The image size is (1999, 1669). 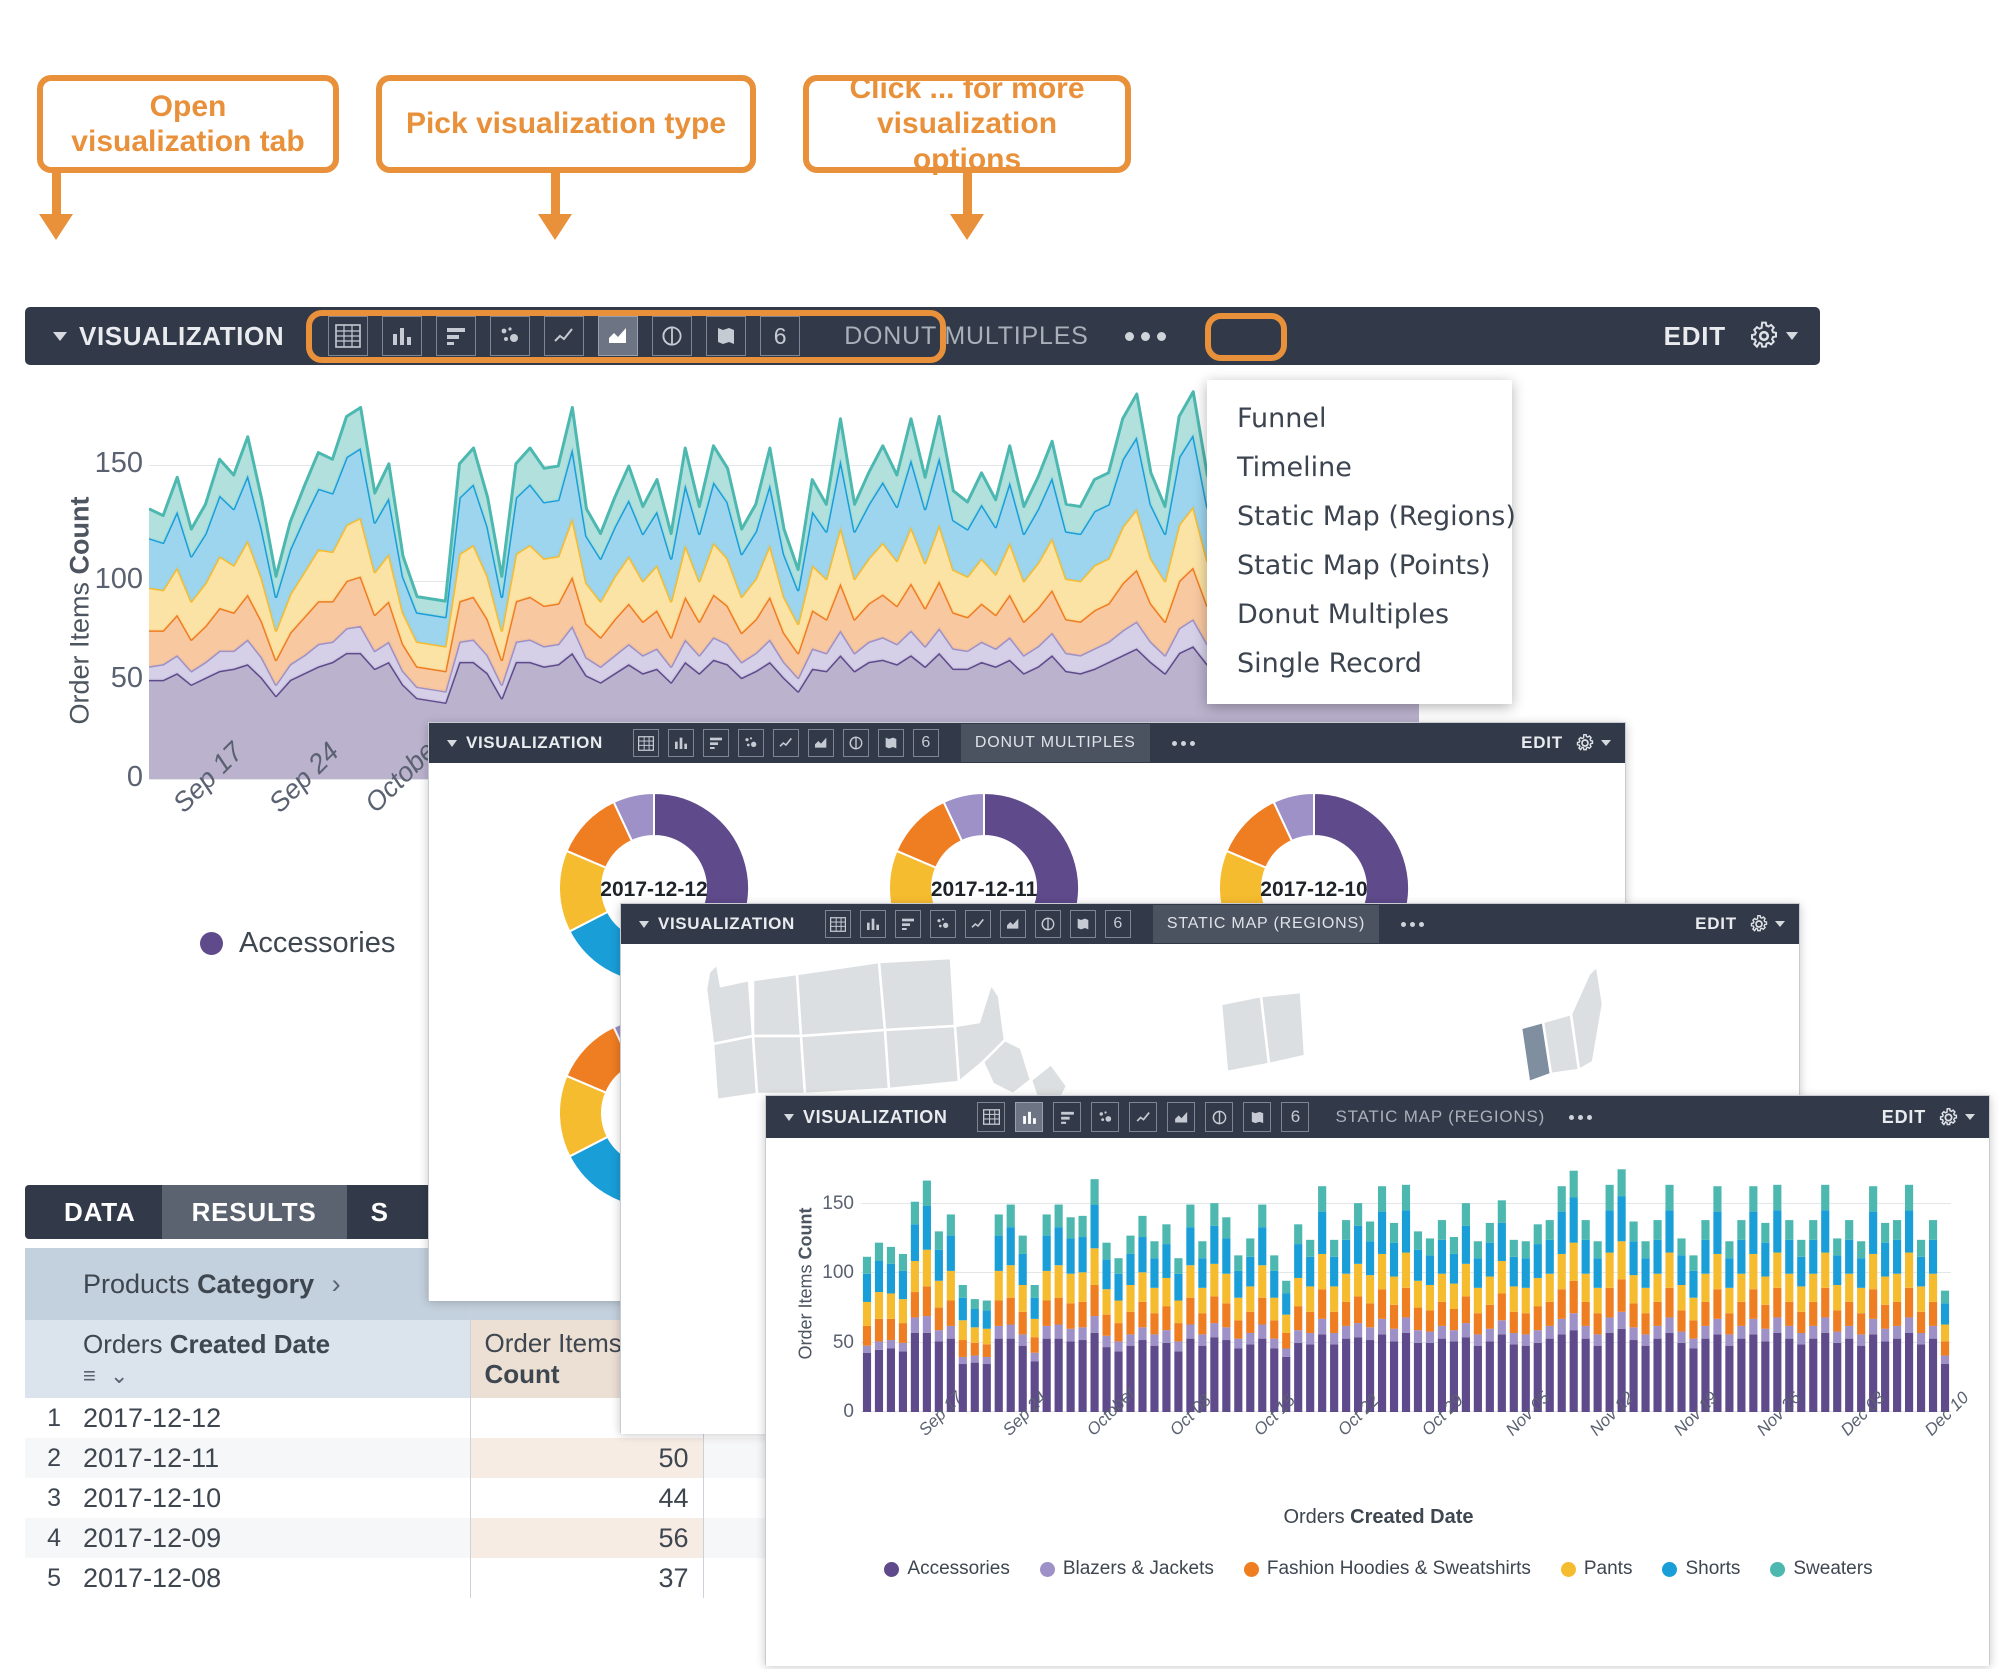 I want to click on legend-item-blazers-jackets: Blazers & Jackets, so click(x=1126, y=1569).